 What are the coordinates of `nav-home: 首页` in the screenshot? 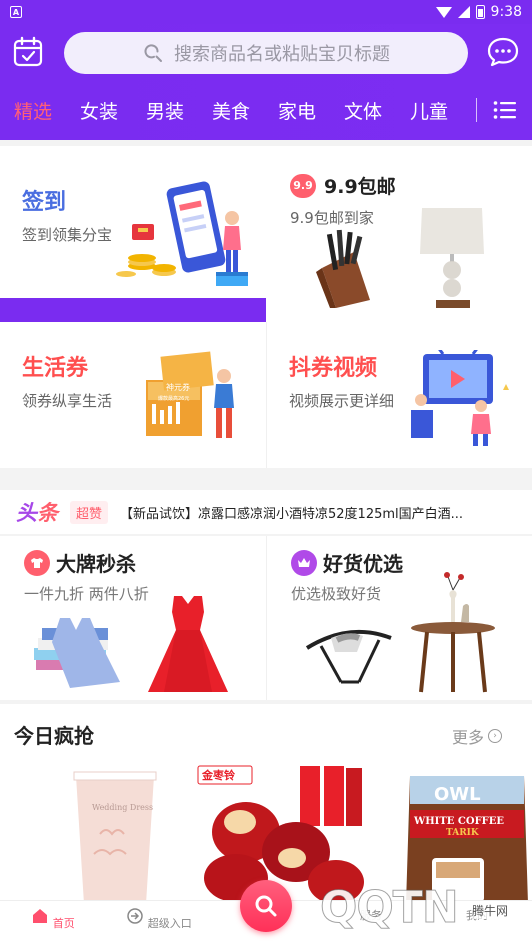 It's located at (53, 919).